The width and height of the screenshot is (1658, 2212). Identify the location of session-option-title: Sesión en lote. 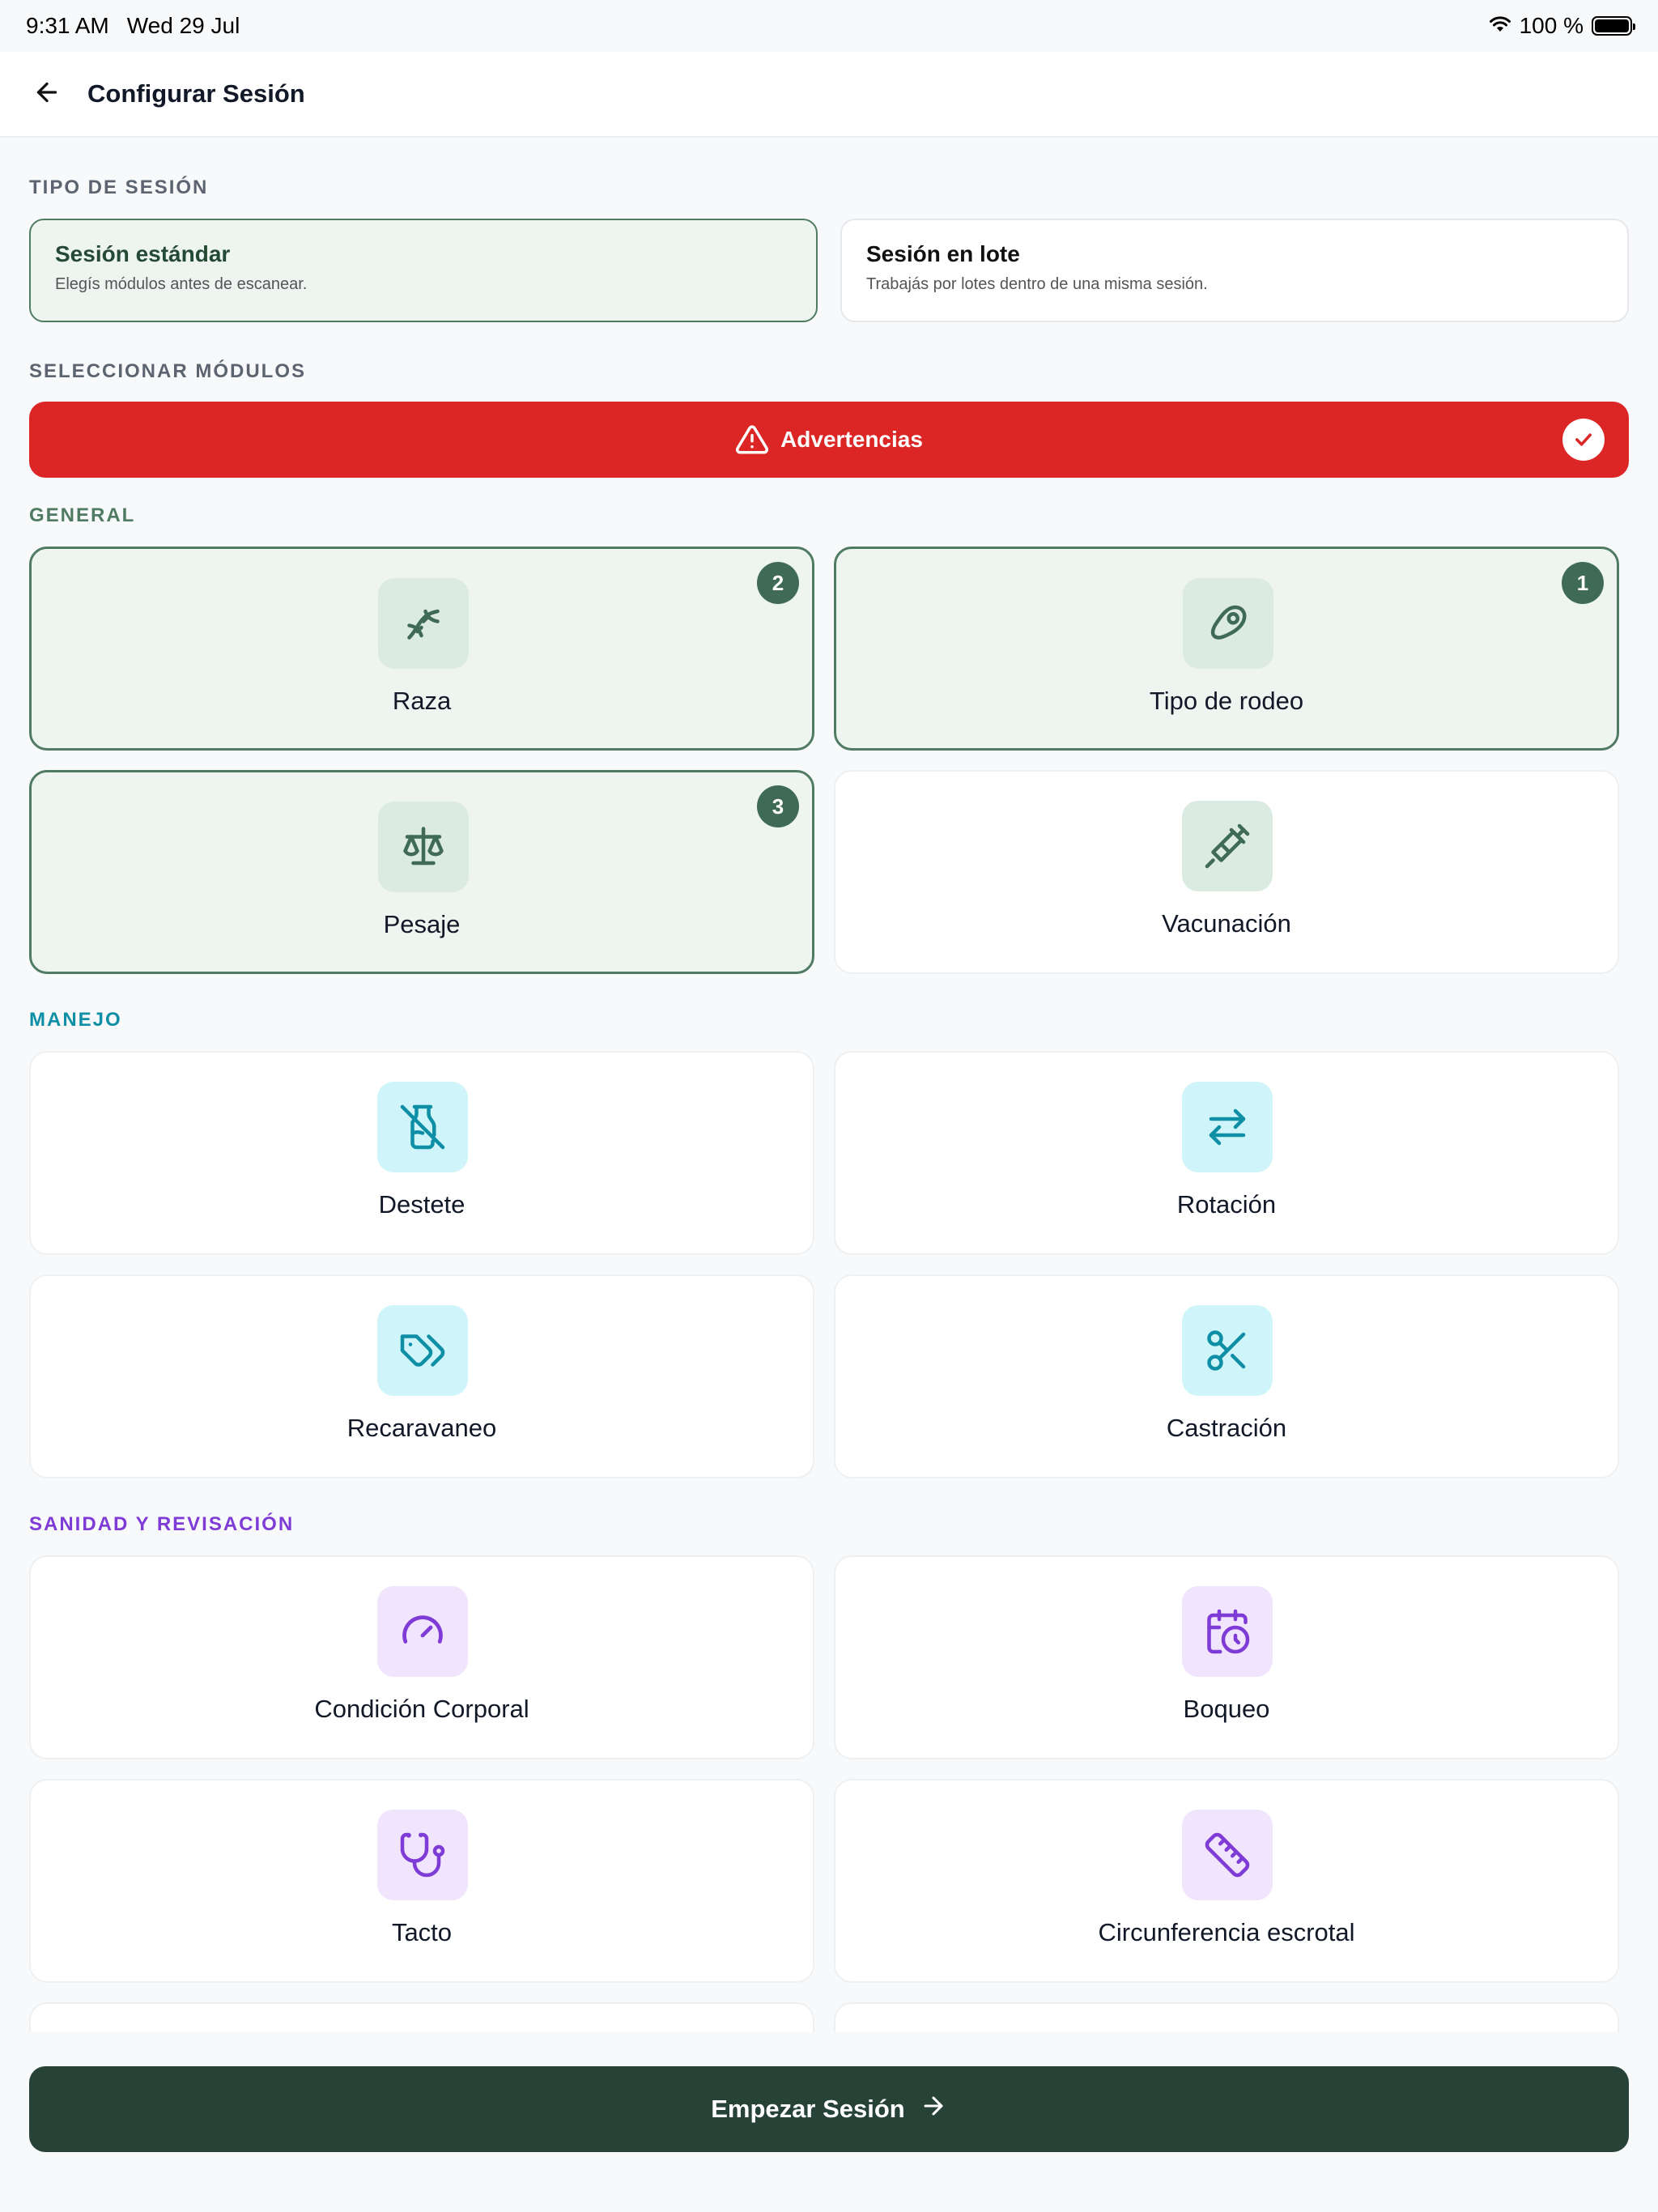
(943, 254).